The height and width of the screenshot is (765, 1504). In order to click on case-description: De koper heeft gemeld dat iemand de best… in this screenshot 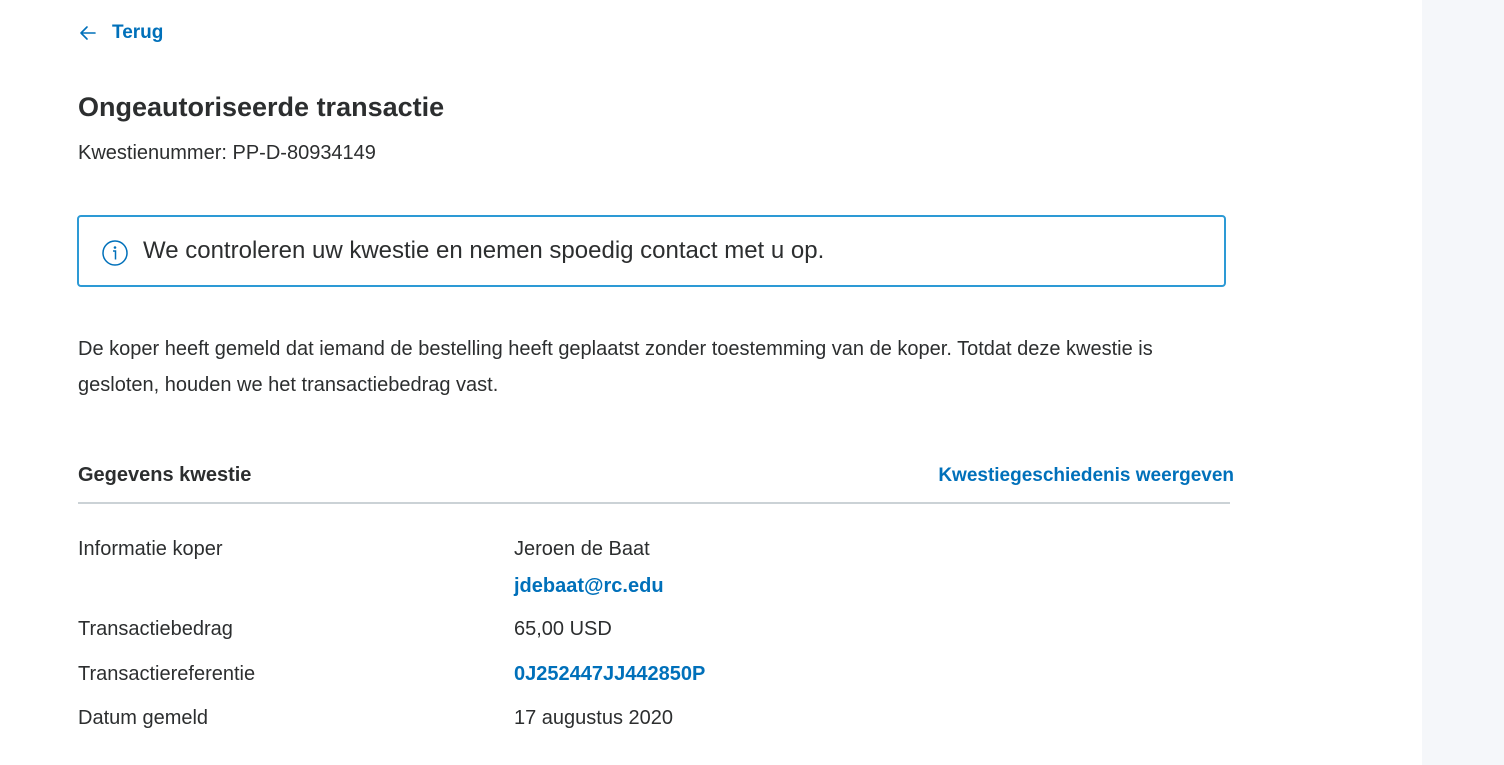, I will do `click(615, 367)`.